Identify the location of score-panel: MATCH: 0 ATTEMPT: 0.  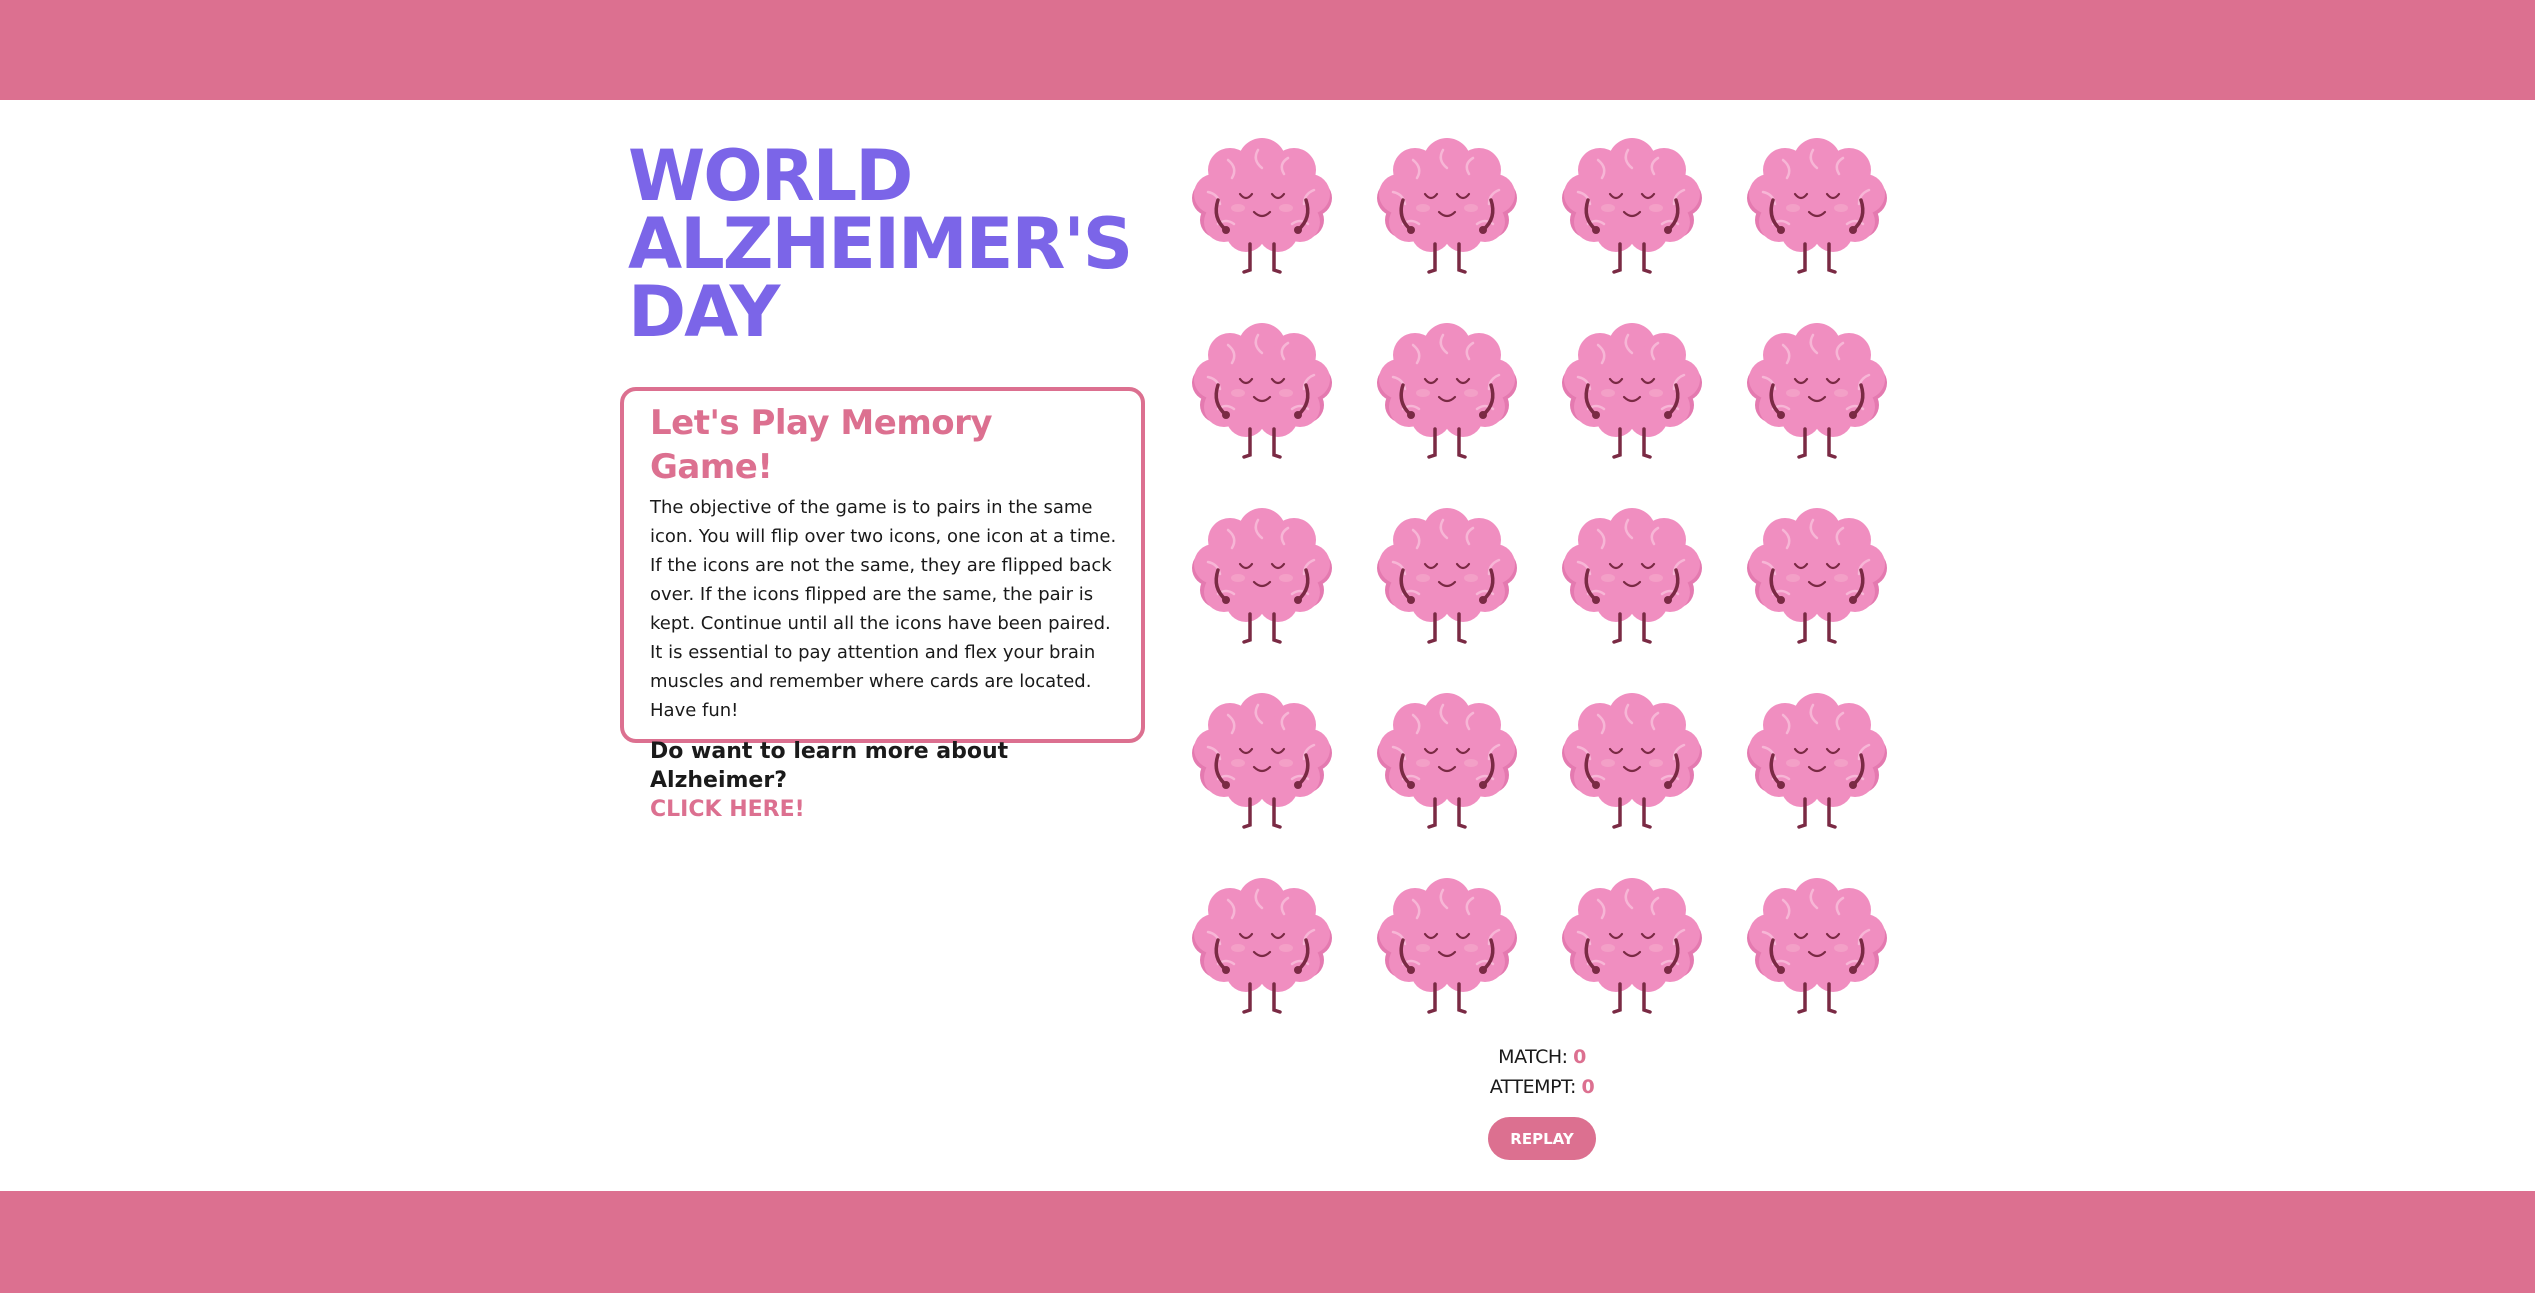
(1542, 1072).